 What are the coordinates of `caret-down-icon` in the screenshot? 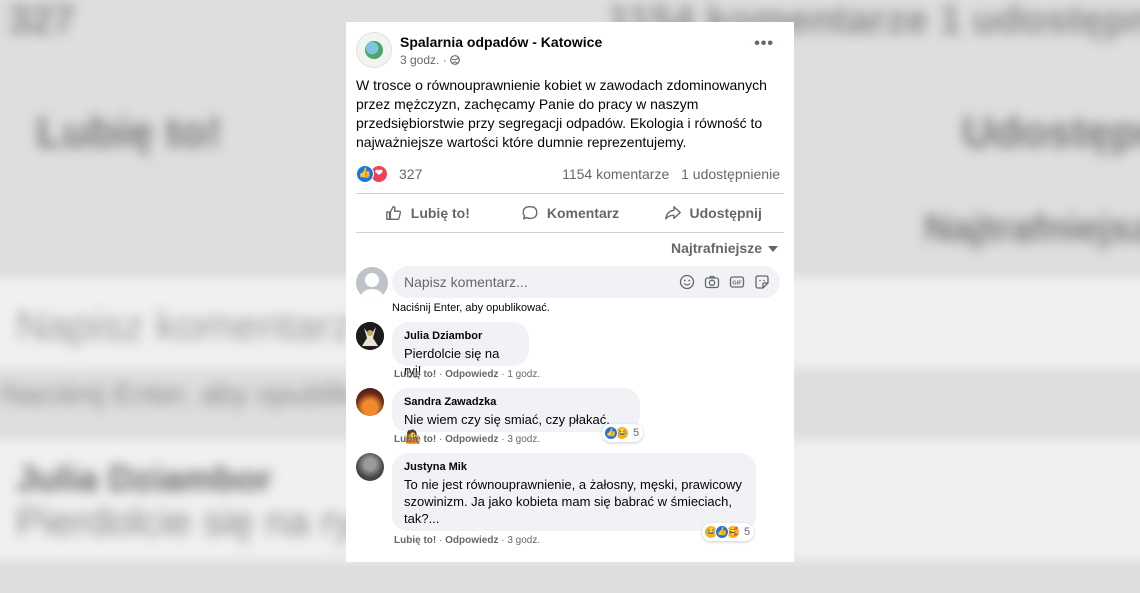 It's located at (773, 249).